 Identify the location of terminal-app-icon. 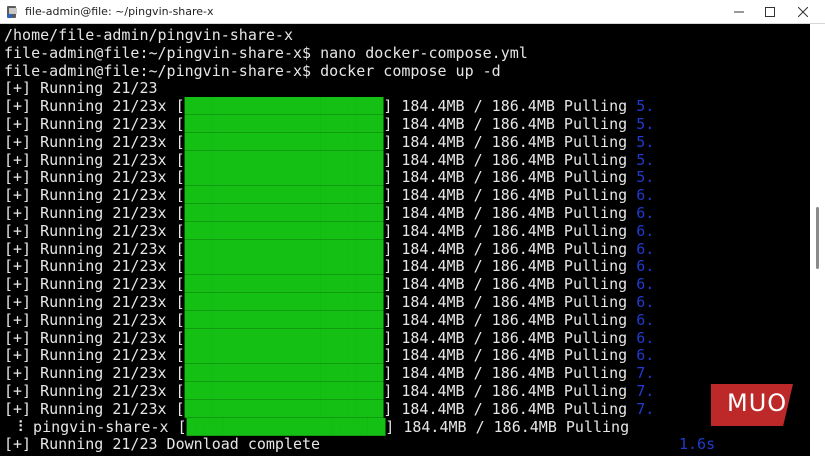
(12, 12).